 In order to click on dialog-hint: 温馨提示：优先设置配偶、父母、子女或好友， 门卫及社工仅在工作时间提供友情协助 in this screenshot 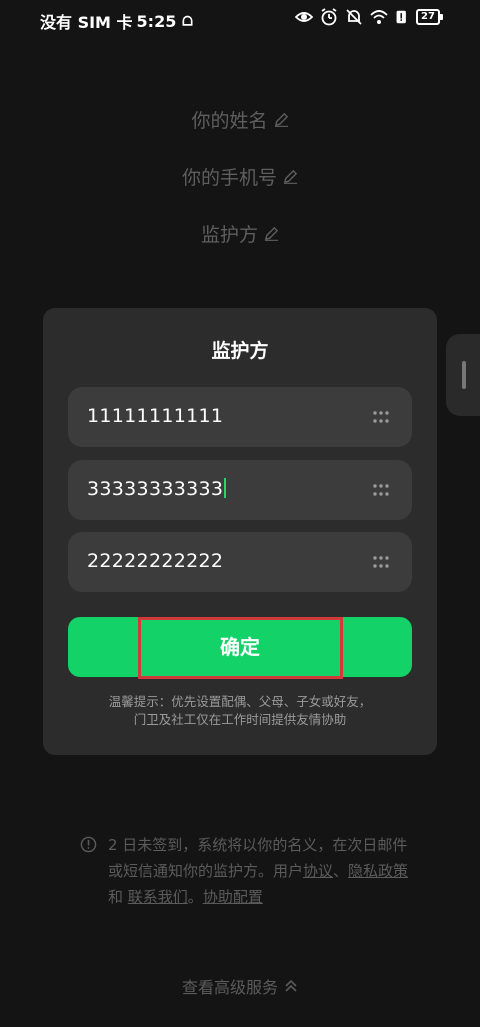, I will do `click(240, 711)`.